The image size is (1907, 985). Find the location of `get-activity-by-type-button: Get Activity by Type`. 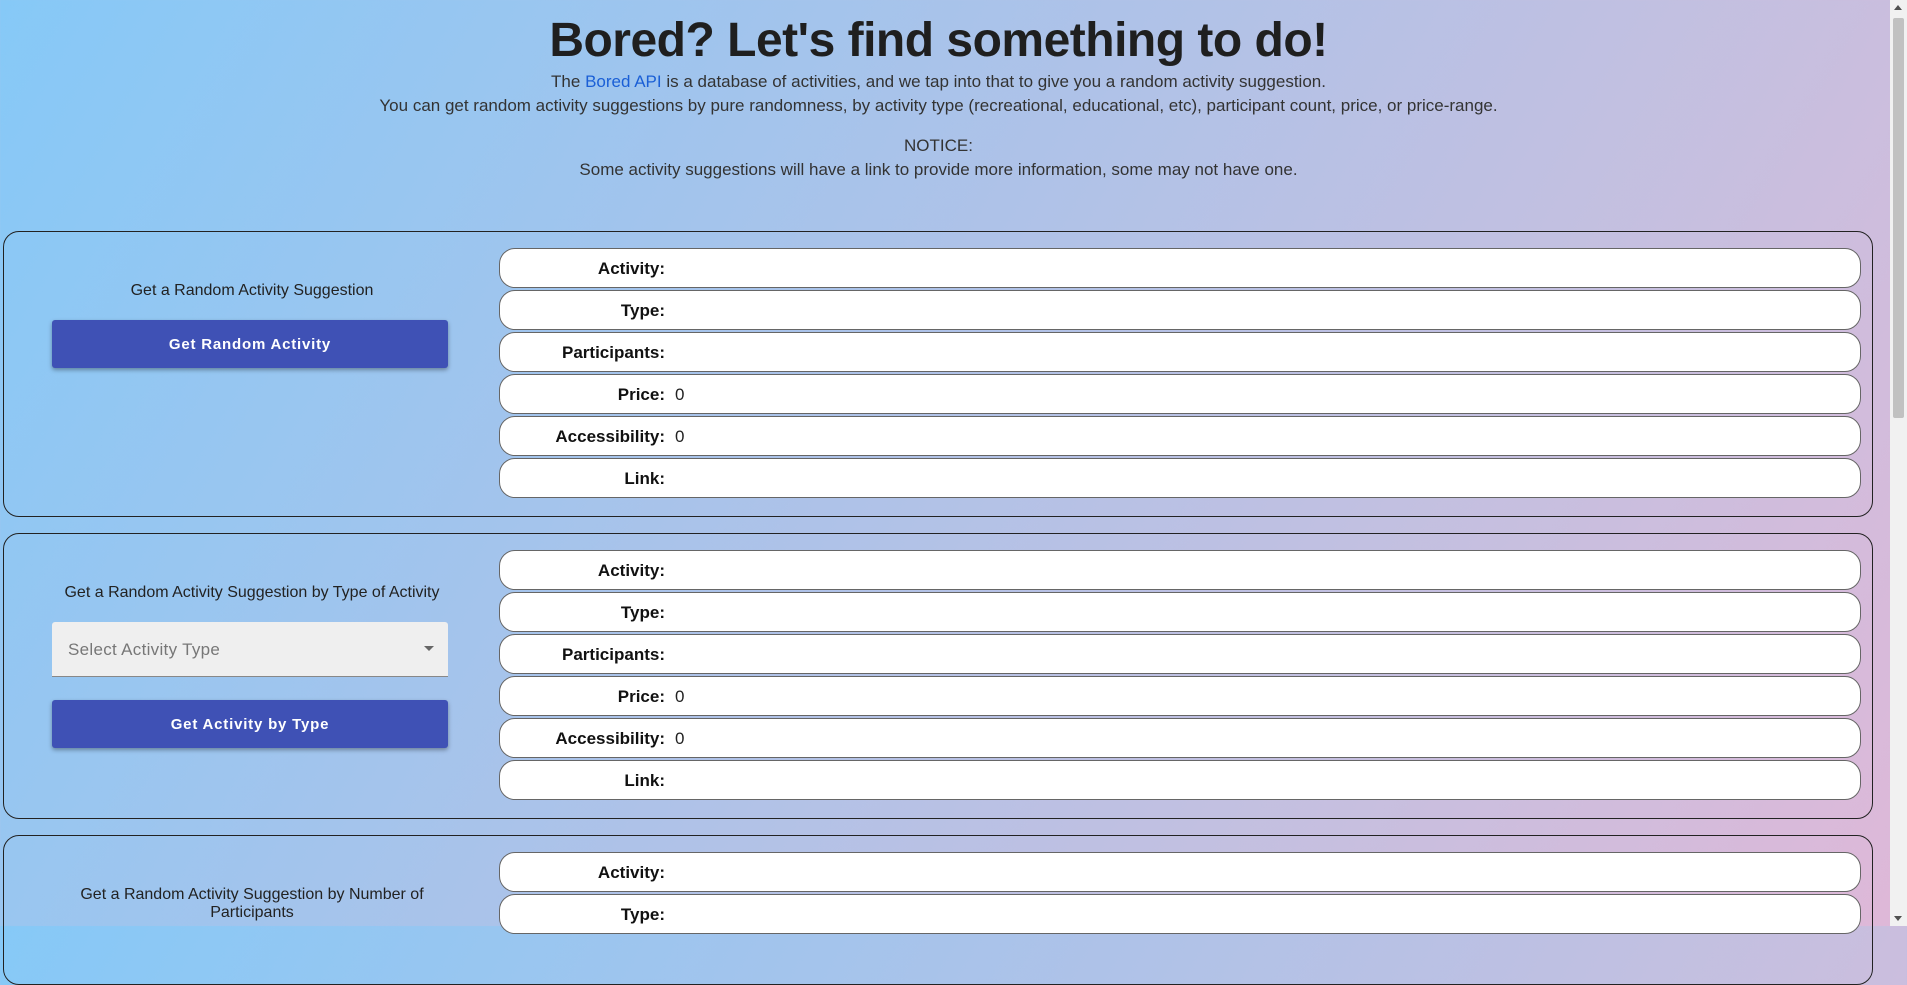

get-activity-by-type-button: Get Activity by Type is located at coordinates (250, 724).